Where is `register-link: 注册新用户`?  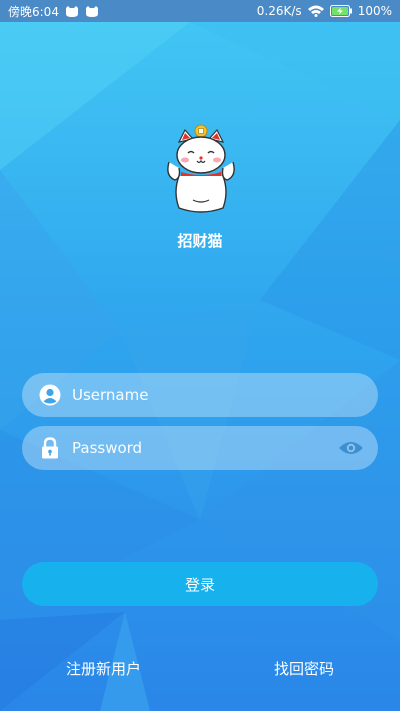 register-link: 注册新用户 is located at coordinates (103, 668).